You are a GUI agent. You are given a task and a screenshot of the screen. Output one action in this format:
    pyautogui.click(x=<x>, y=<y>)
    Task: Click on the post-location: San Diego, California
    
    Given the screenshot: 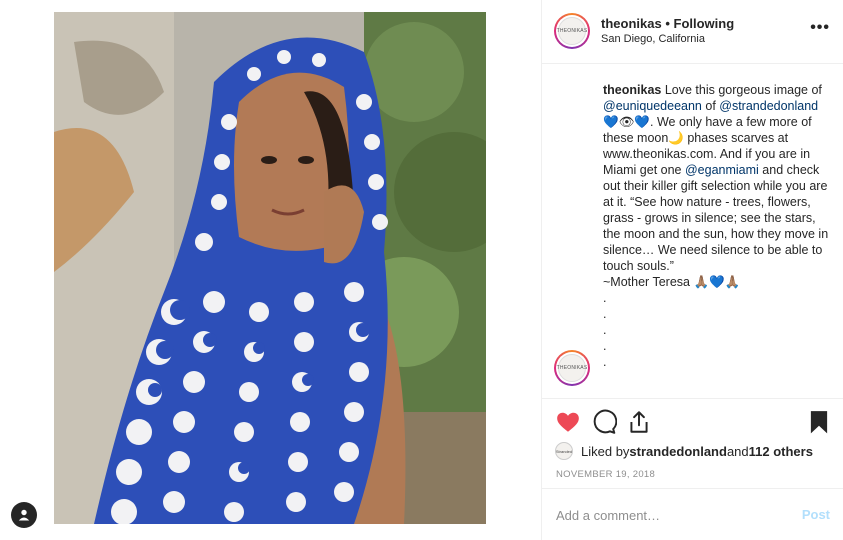 What is the action you would take?
    pyautogui.click(x=653, y=39)
    